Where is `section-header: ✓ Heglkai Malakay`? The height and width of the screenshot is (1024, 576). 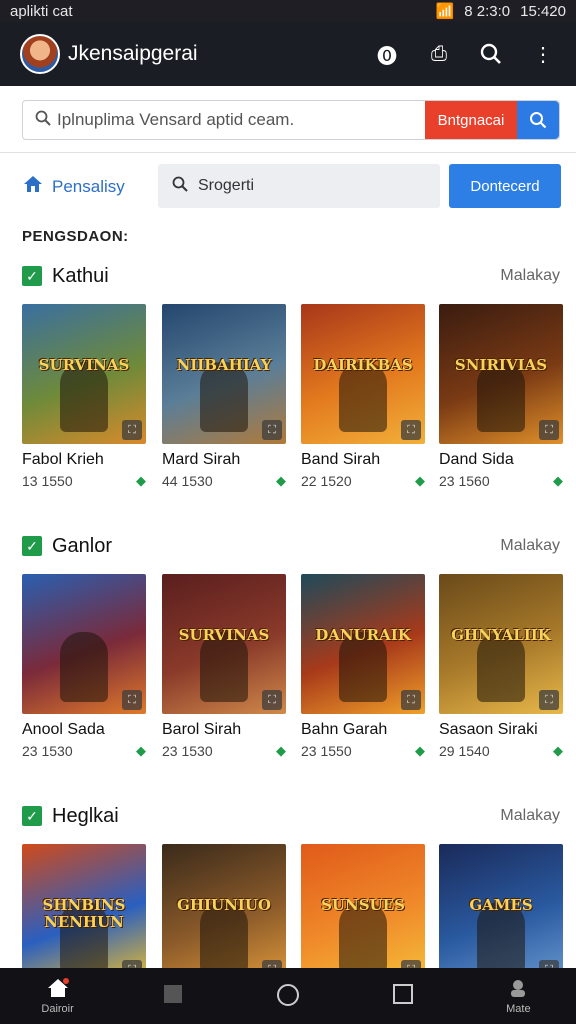
section-header: ✓ Heglkai Malakay is located at coordinates (291, 816).